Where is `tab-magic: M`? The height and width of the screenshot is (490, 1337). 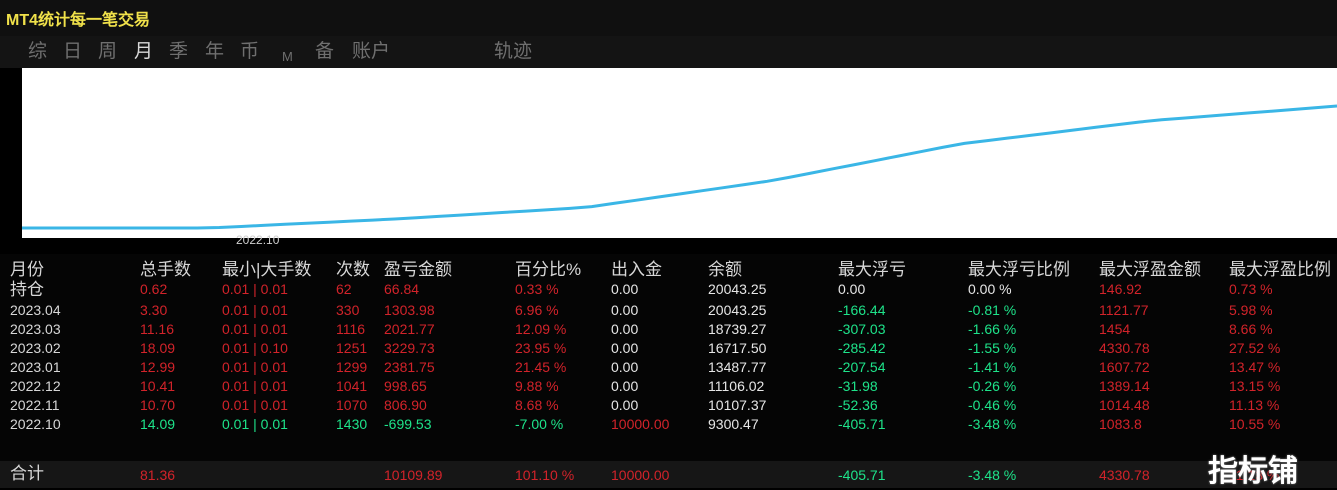 tab-magic: M is located at coordinates (287, 57).